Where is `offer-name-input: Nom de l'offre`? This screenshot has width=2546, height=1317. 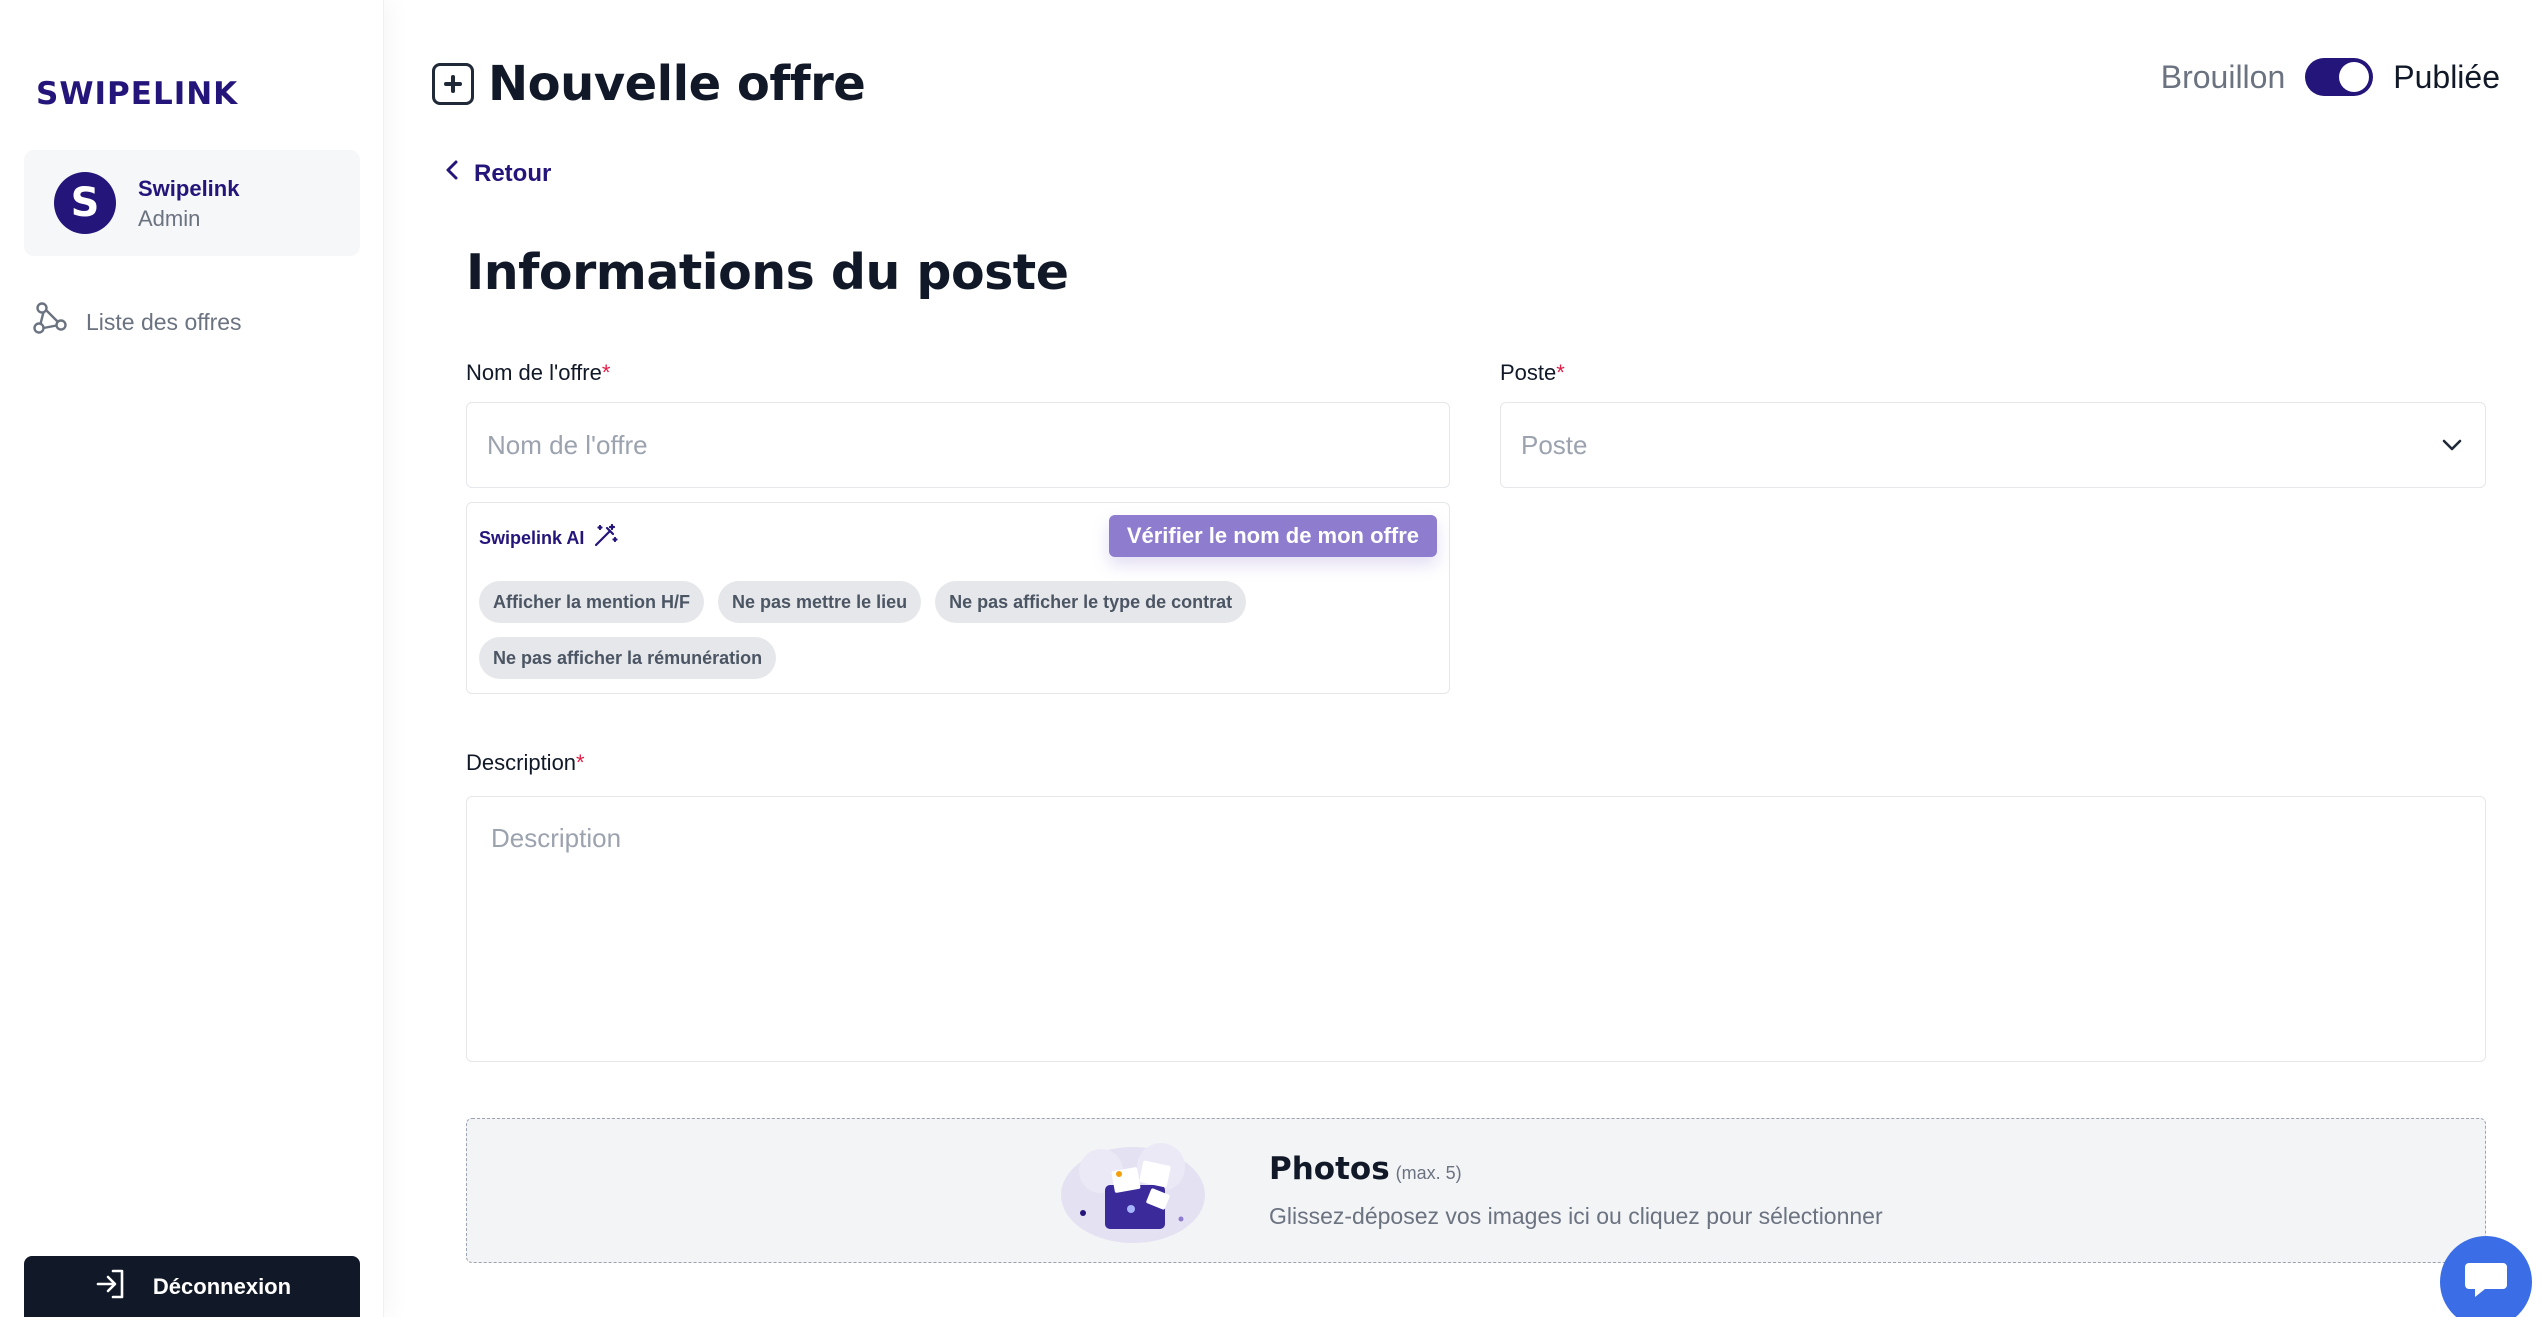 offer-name-input: Nom de l'offre is located at coordinates (958, 445).